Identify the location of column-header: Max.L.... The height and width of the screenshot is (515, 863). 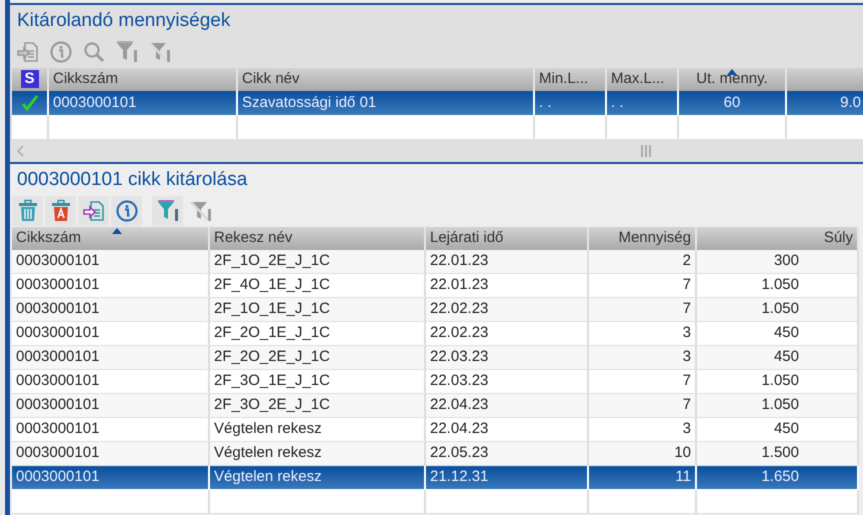
(642, 79).